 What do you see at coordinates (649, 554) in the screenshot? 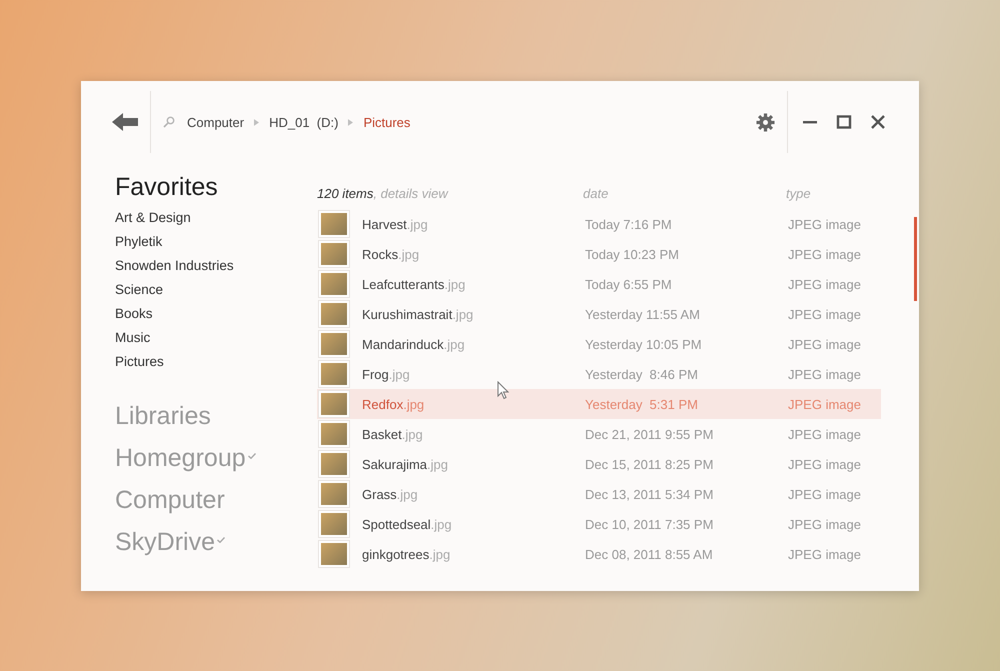
I see `file-date: Dec 08, 2011 8:55 AM` at bounding box center [649, 554].